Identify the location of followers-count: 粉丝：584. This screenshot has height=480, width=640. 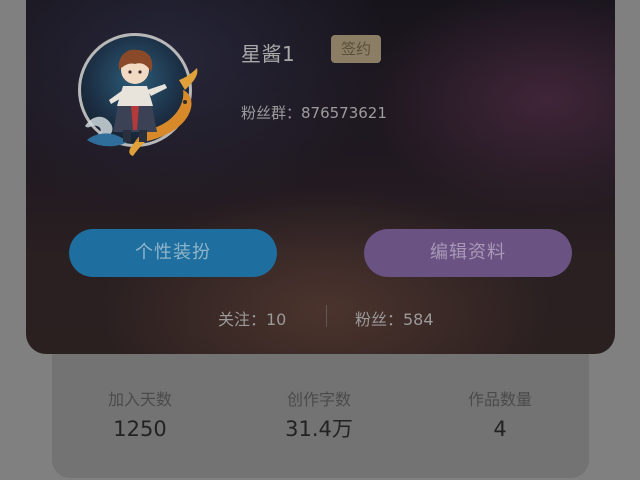
(394, 318).